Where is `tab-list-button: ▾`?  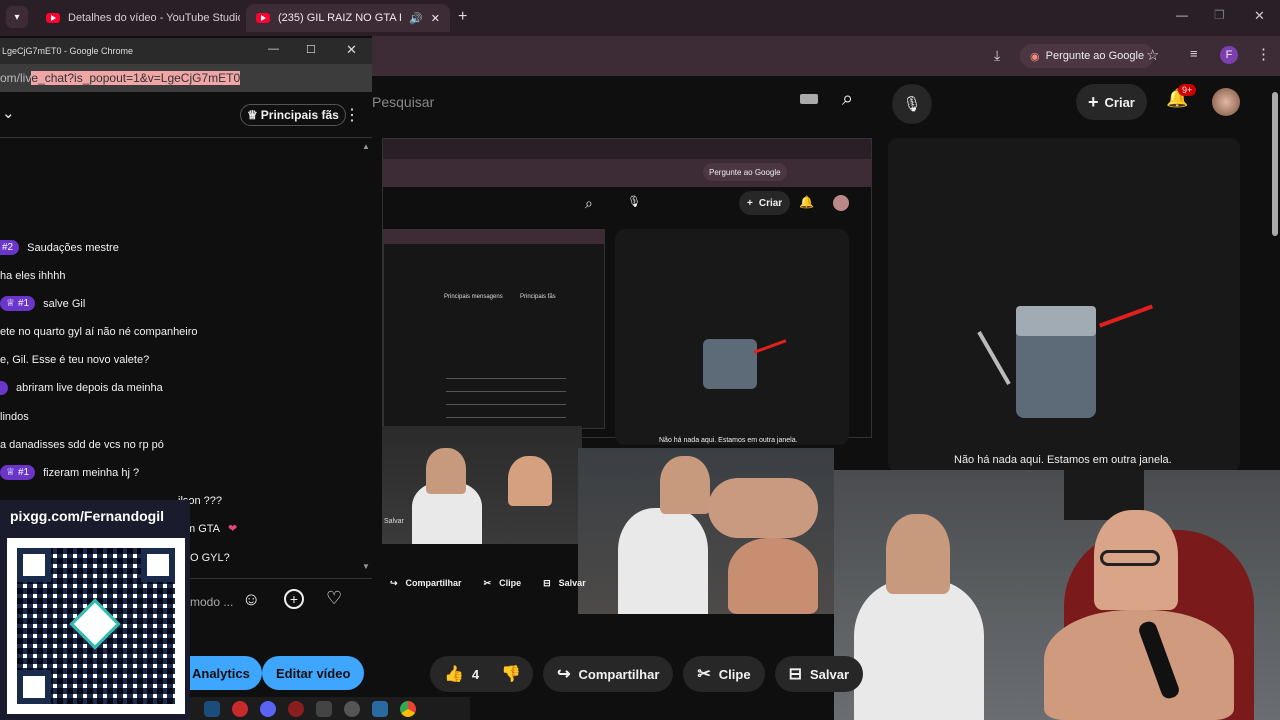
tab-list-button: ▾ is located at coordinates (17, 17).